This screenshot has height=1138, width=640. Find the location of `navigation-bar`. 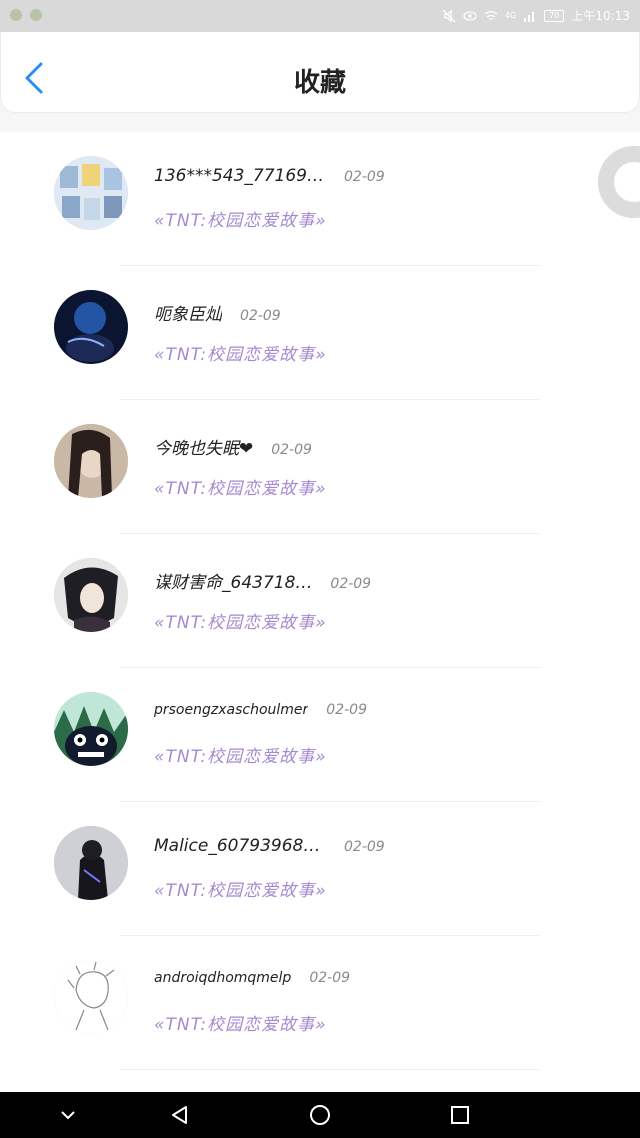

navigation-bar is located at coordinates (320, 1115).